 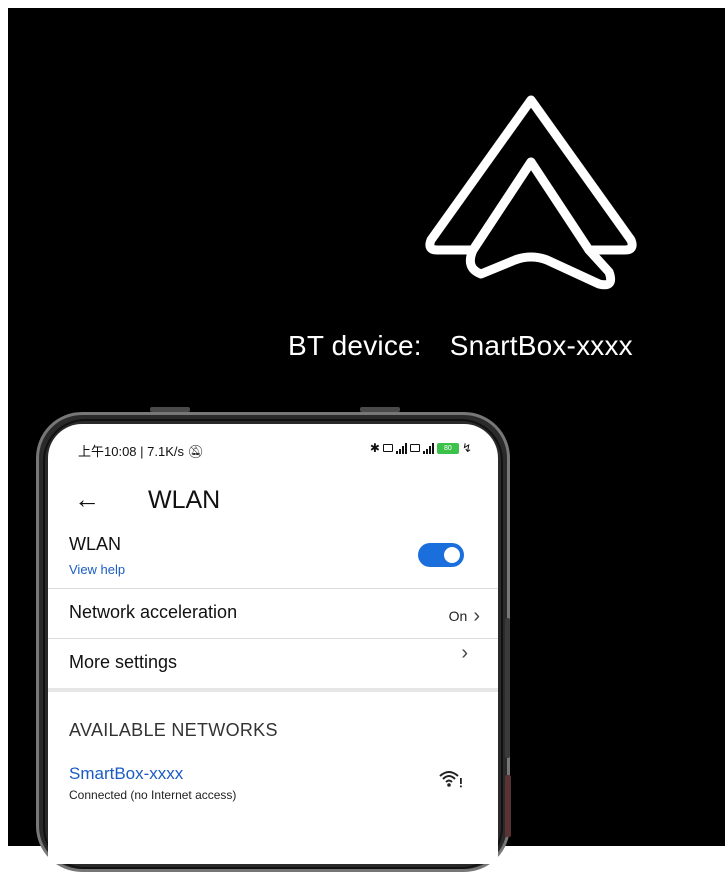 What do you see at coordinates (273, 448) in the screenshot?
I see `status-bar: 上午10:08 | 7.1K/s 🔕︎ ✱ 80 ↯` at bounding box center [273, 448].